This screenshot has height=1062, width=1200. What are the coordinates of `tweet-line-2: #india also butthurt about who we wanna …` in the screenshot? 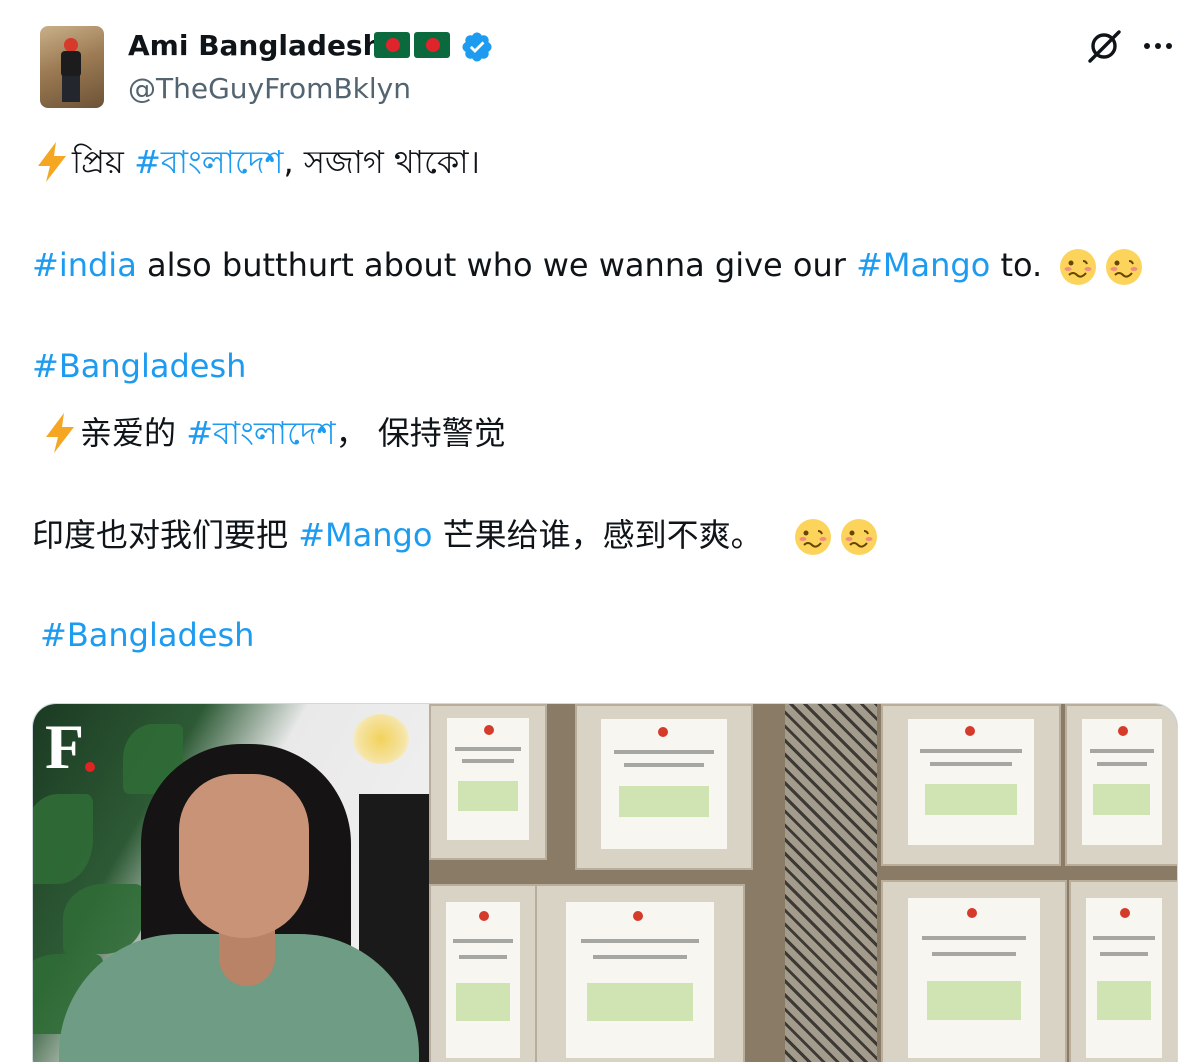 It's located at (588, 265).